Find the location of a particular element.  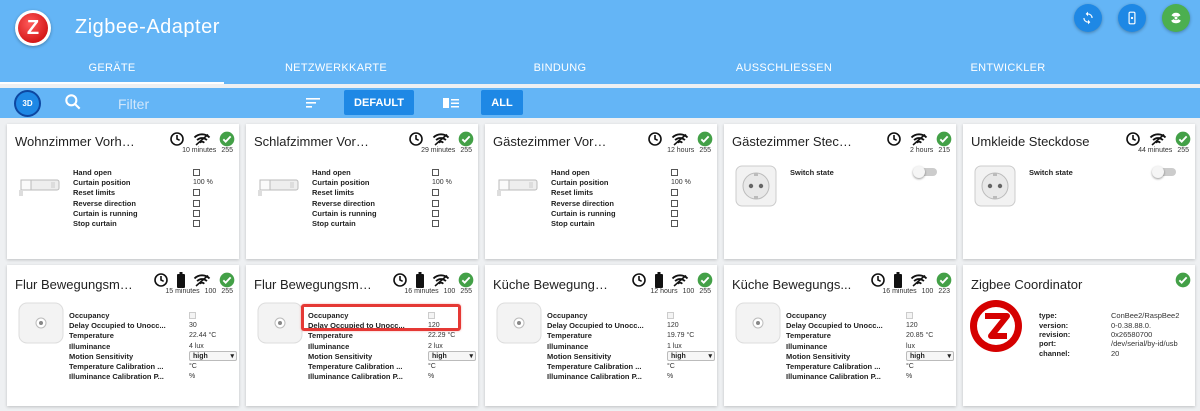

state-row: Temperature 20.85 °C is located at coordinates (870, 336).